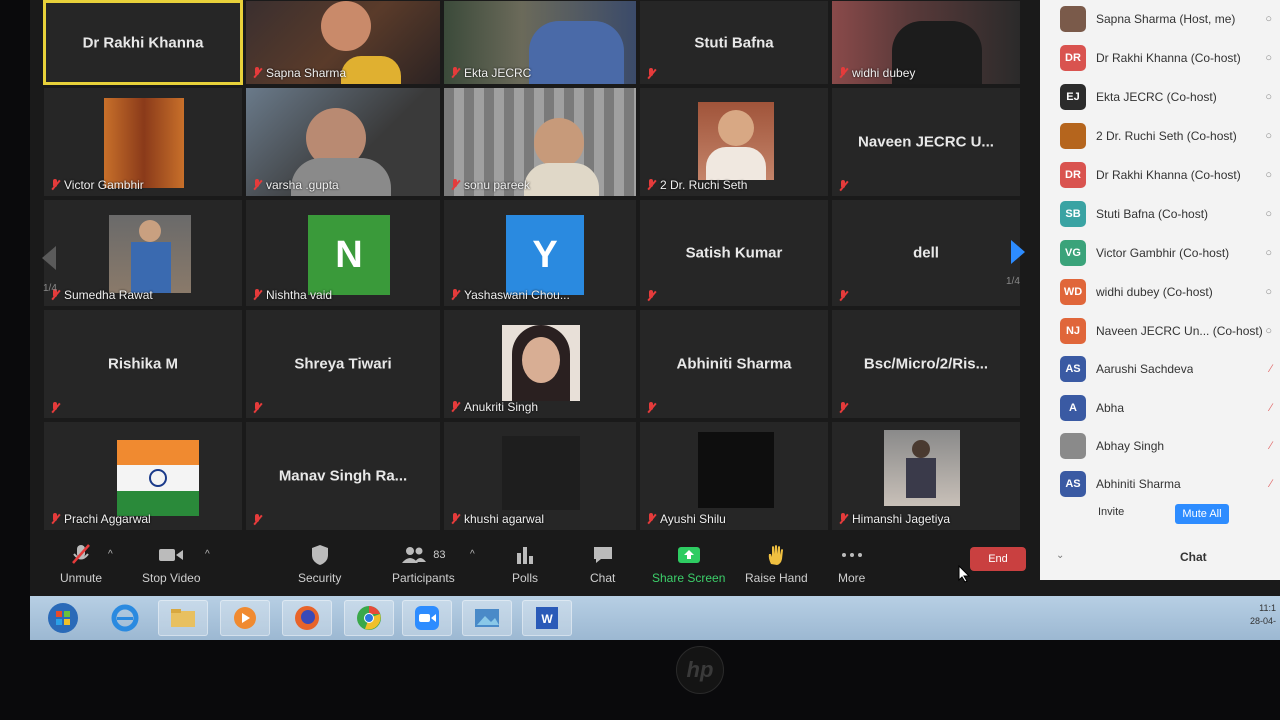 This screenshot has width=1280, height=720. I want to click on participant-name: Stuti Bafna, so click(734, 42).